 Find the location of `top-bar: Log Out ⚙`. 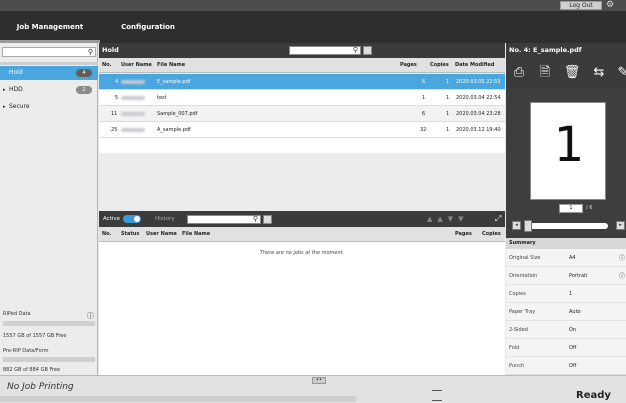

top-bar: Log Out ⚙ is located at coordinates (313, 5).